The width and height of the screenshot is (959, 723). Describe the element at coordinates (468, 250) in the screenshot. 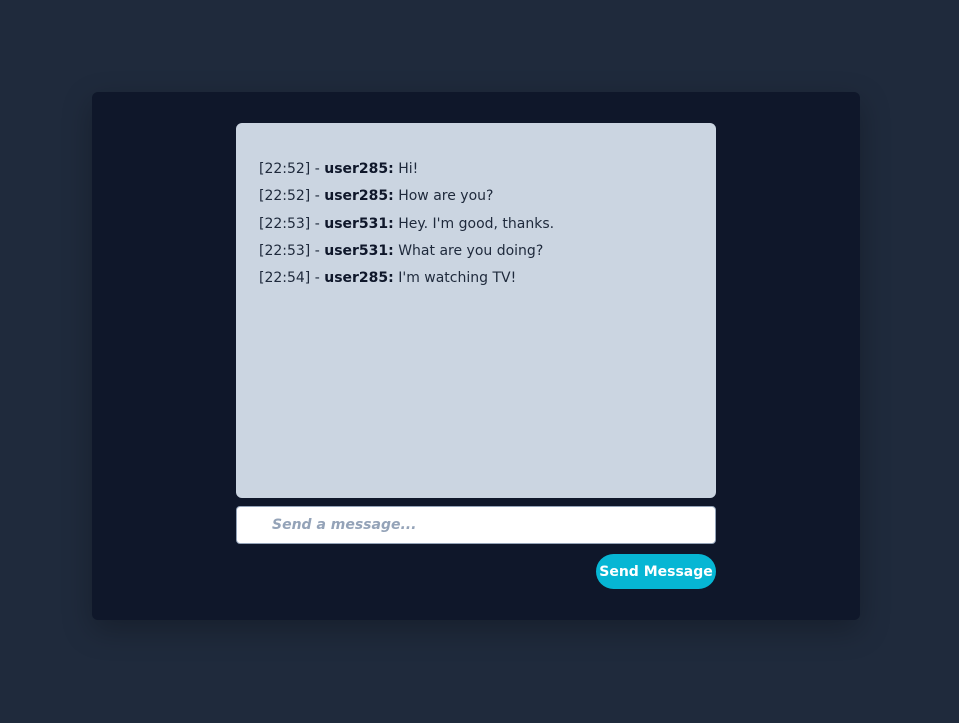

I see `message-text: What are you doing?` at that location.